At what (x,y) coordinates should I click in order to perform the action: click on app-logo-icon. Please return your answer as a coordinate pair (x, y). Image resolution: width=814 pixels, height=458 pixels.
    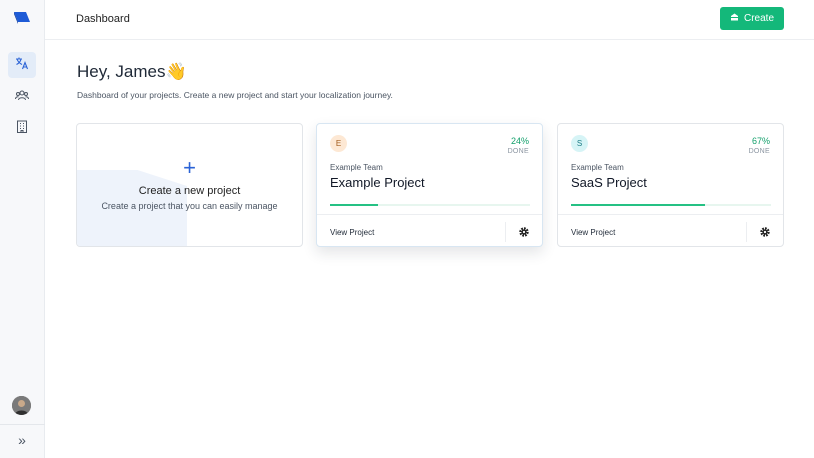
    Looking at the image, I should click on (22, 18).